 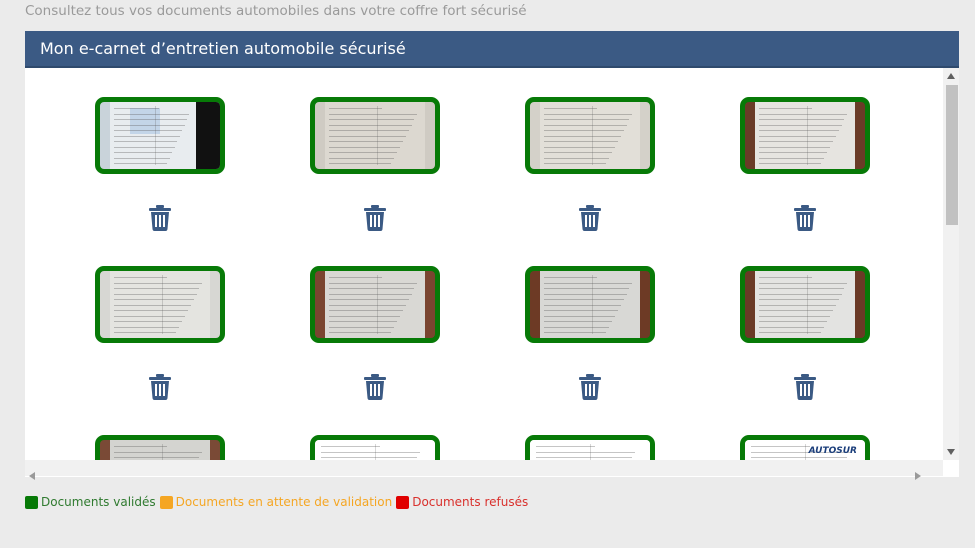 I want to click on document-item: AUTOSUR, so click(x=805, y=447).